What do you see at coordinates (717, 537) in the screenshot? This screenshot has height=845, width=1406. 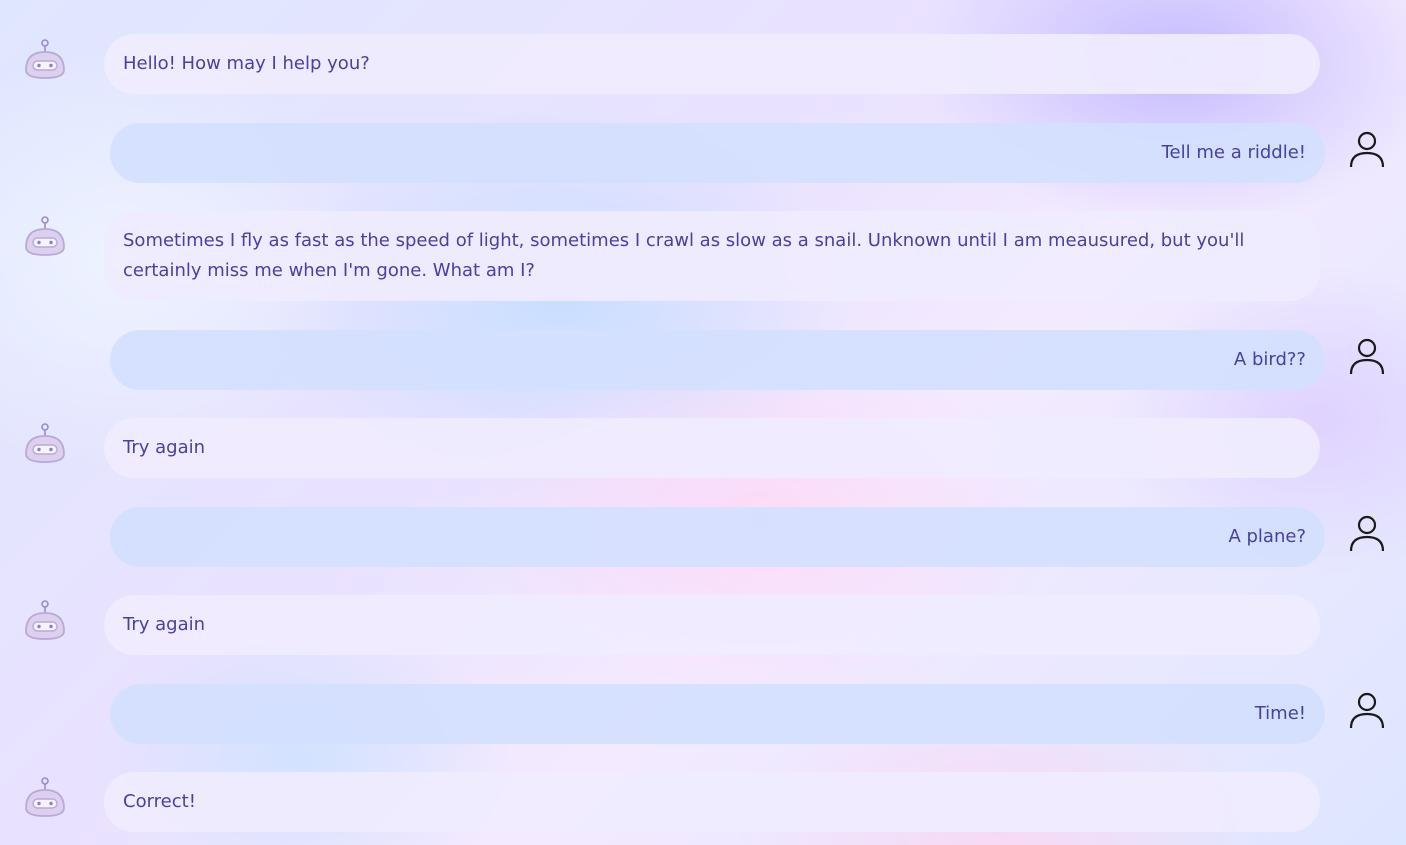 I see `user-message-bubble: A plane?` at bounding box center [717, 537].